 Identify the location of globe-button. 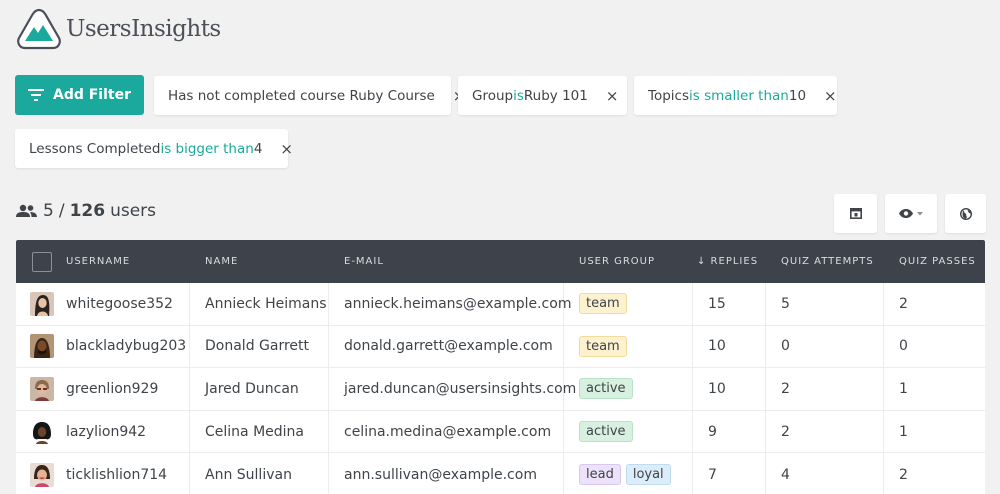
(965, 213).